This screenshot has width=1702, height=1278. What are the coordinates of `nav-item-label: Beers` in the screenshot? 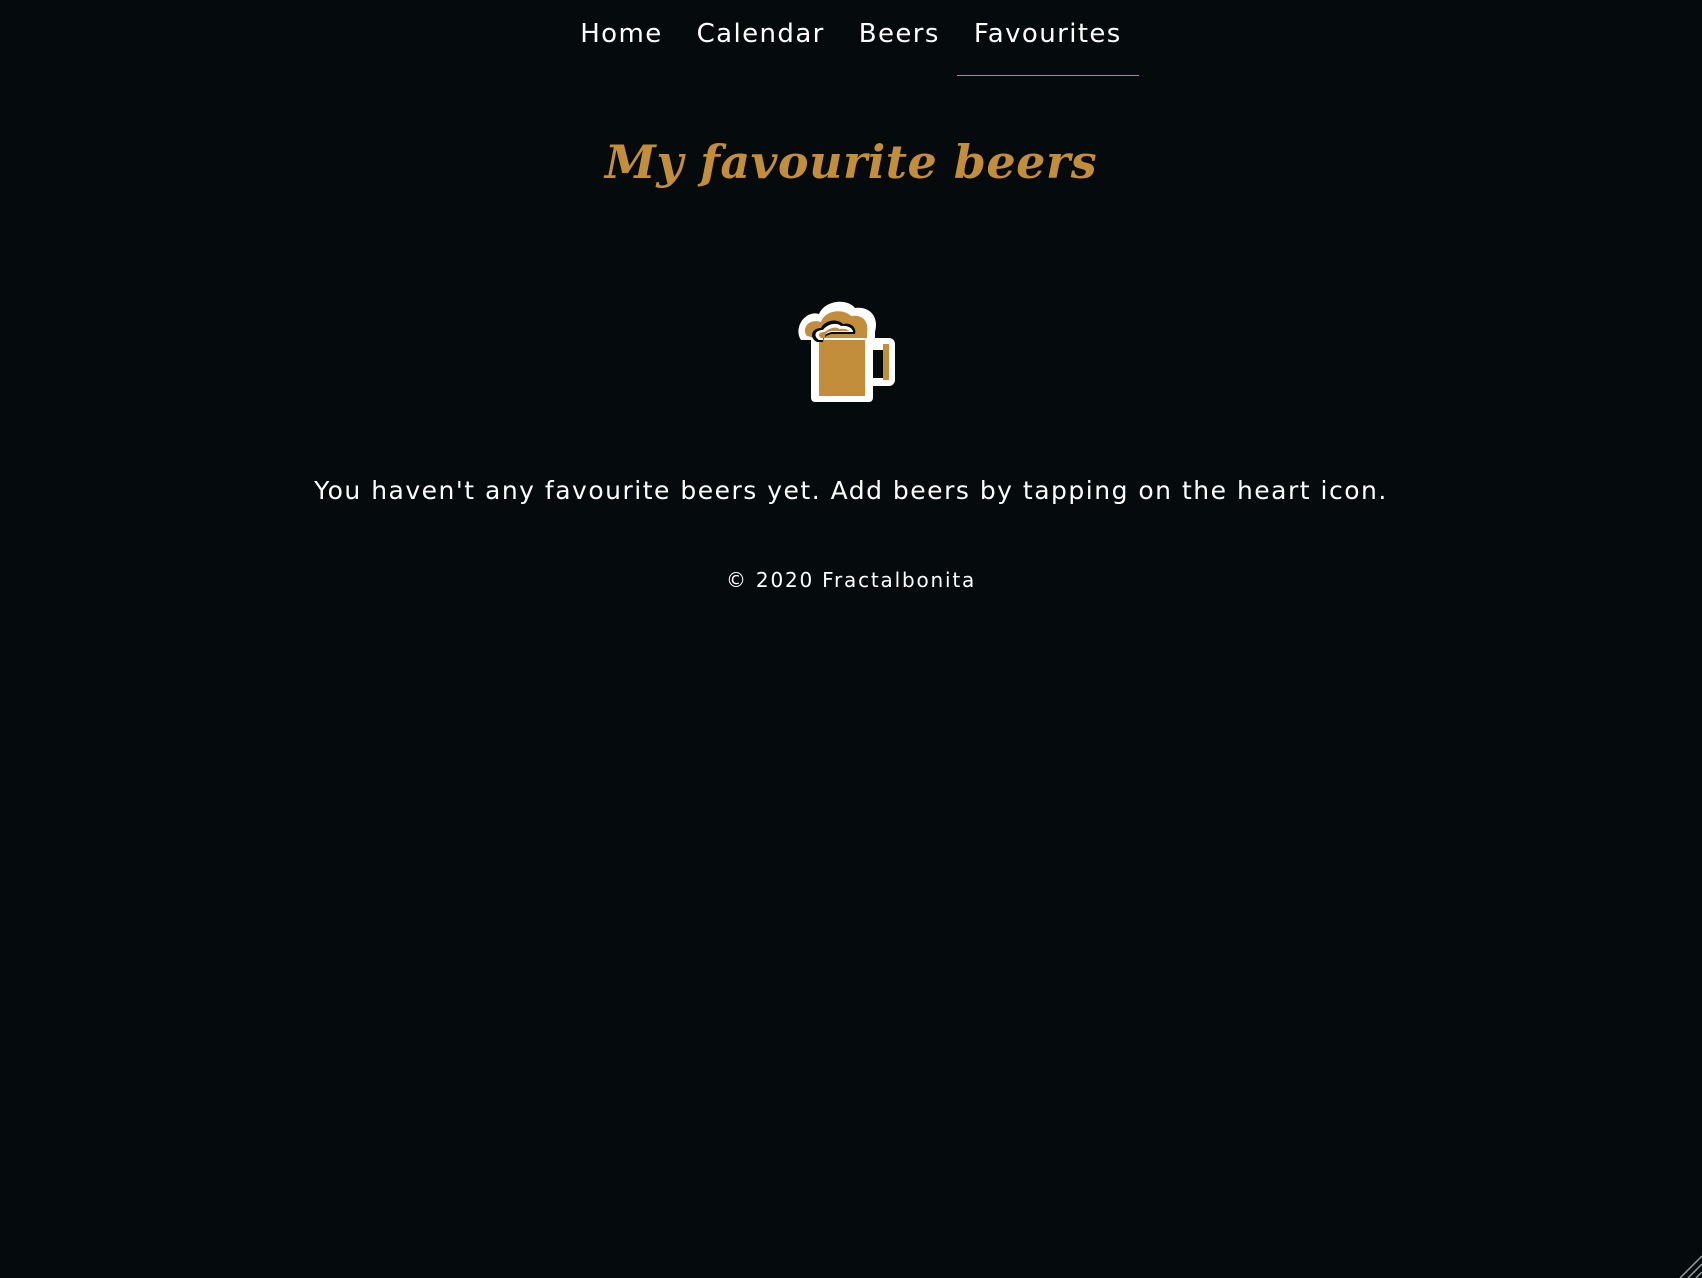 It's located at (899, 34).